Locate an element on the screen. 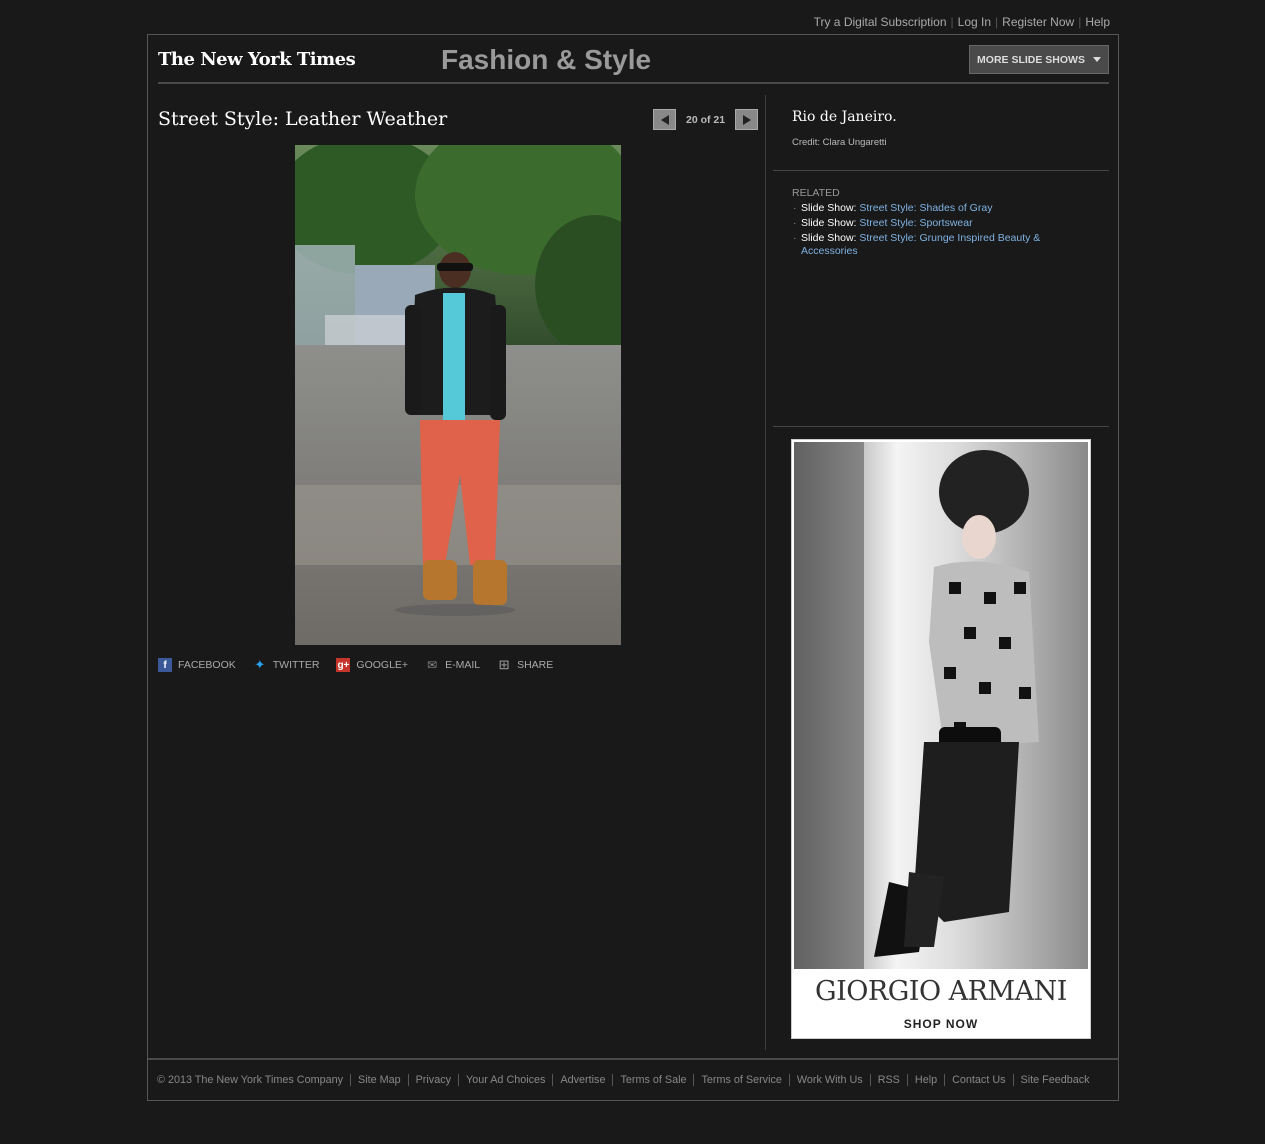 This screenshot has height=1144, width=1265. slide-photo is located at coordinates (458, 395).